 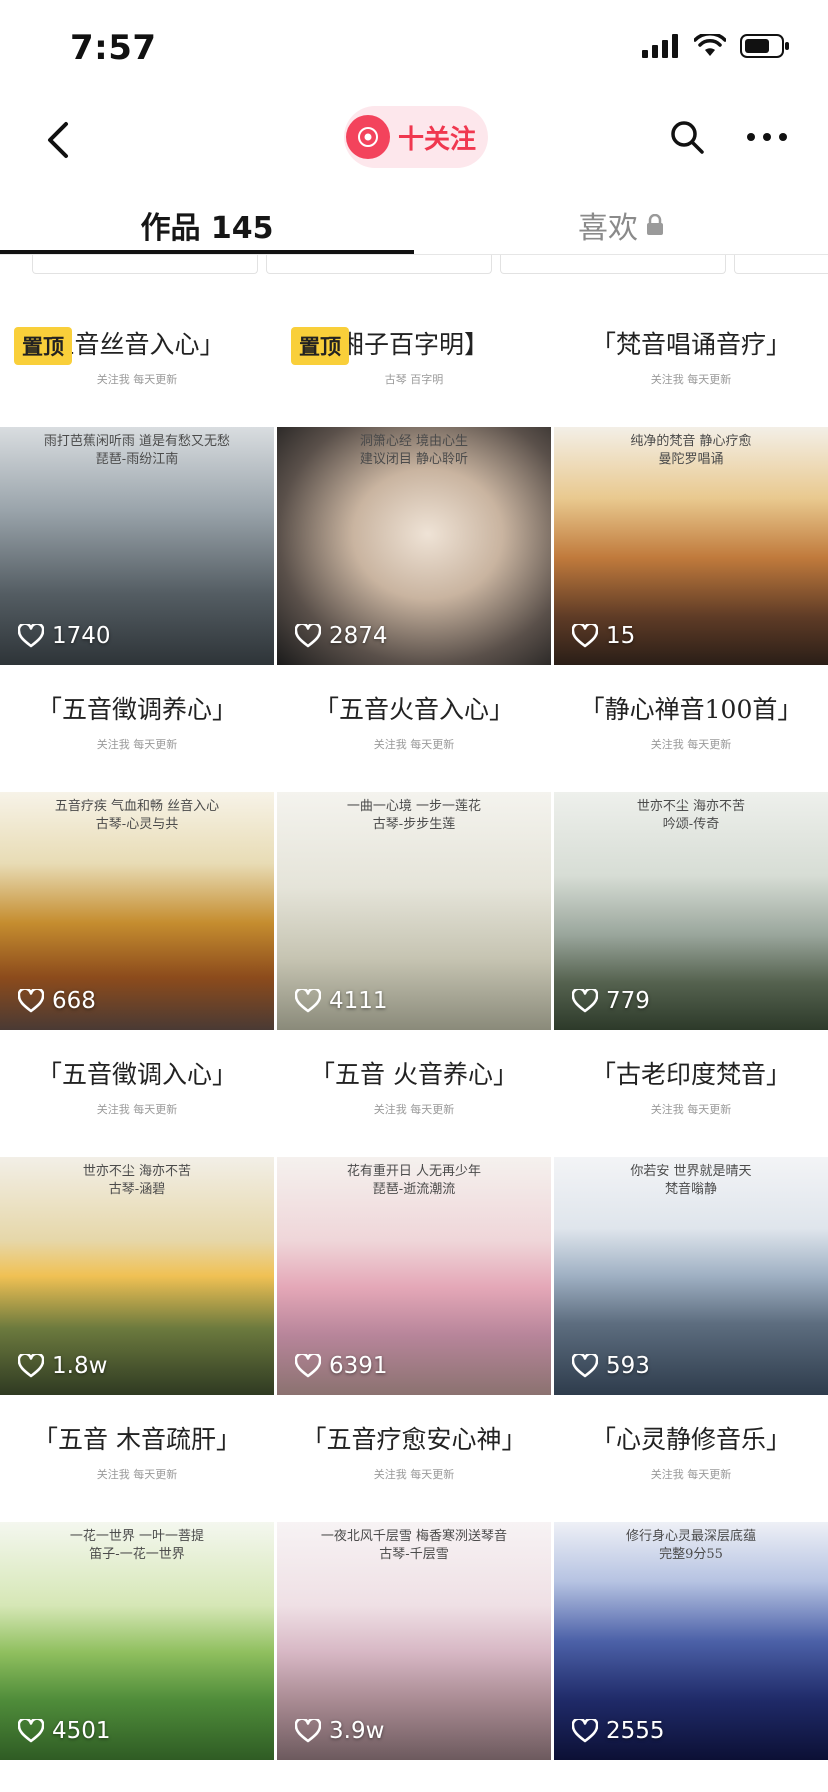 I want to click on tab-likes: 喜欢, so click(x=621, y=225).